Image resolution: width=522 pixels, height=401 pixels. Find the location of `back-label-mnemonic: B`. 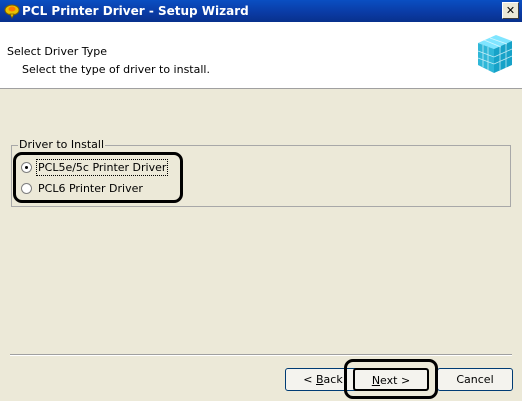

back-label-mnemonic: B is located at coordinates (320, 379).